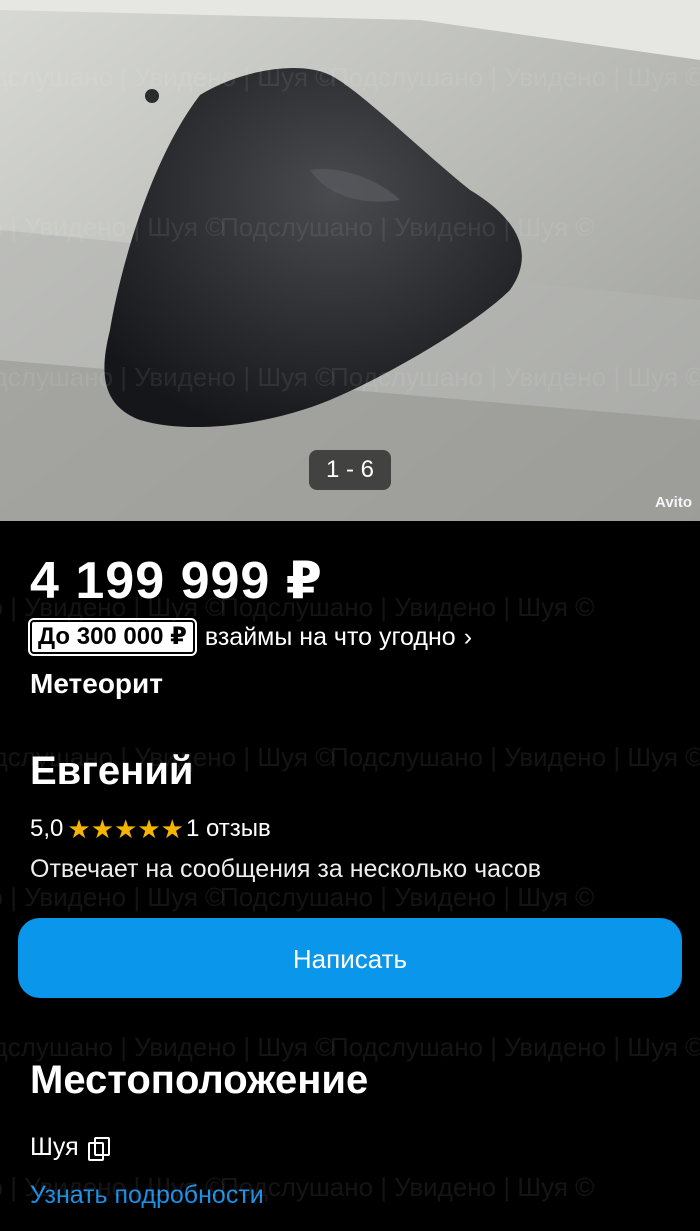 This screenshot has width=700, height=1231. Describe the element at coordinates (330, 636) in the screenshot. I see `loan-text: взаймы на что угодно` at that location.